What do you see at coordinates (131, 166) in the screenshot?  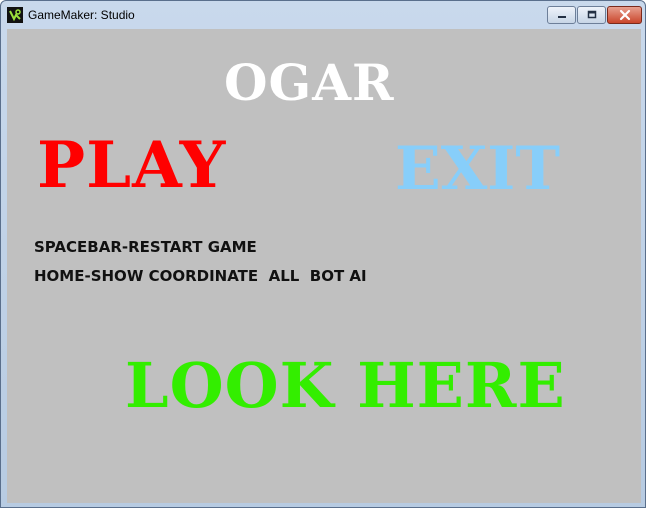 I see `play-button: PLAY` at bounding box center [131, 166].